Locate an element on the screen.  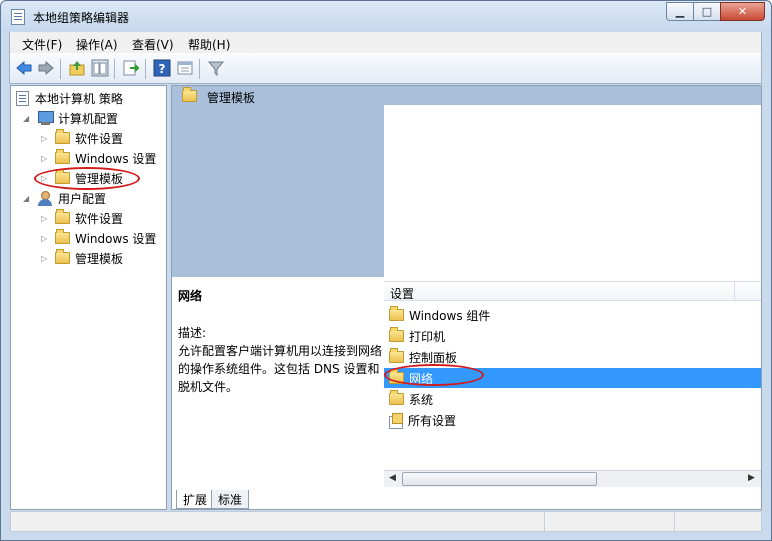
view-tabs: 扩展 标准 is located at coordinates (466, 498).